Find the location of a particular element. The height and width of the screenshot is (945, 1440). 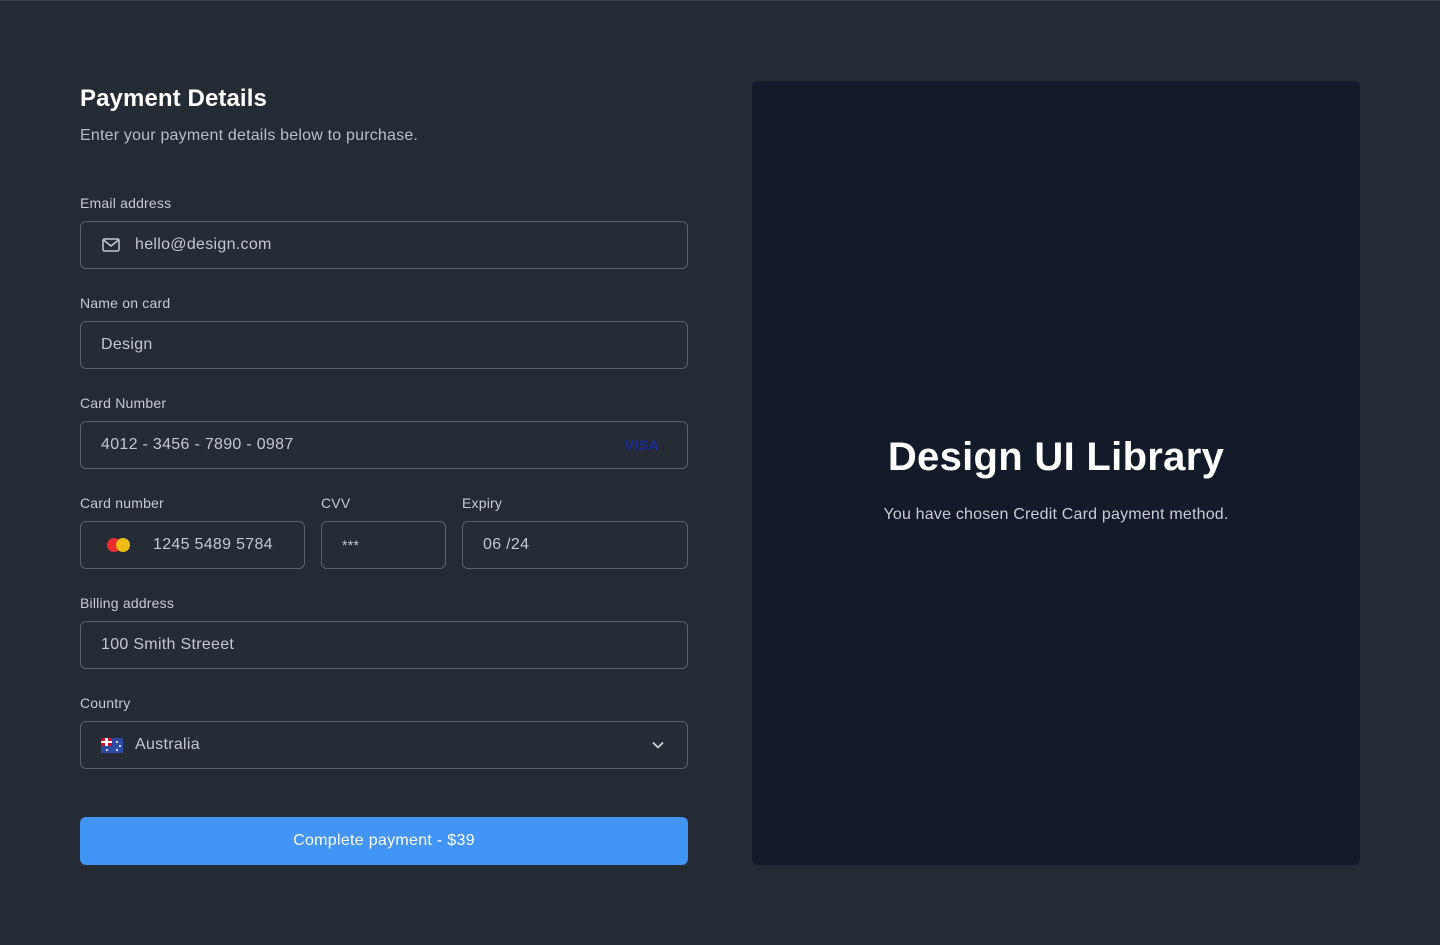

australia-flag-icon is located at coordinates (112, 745).